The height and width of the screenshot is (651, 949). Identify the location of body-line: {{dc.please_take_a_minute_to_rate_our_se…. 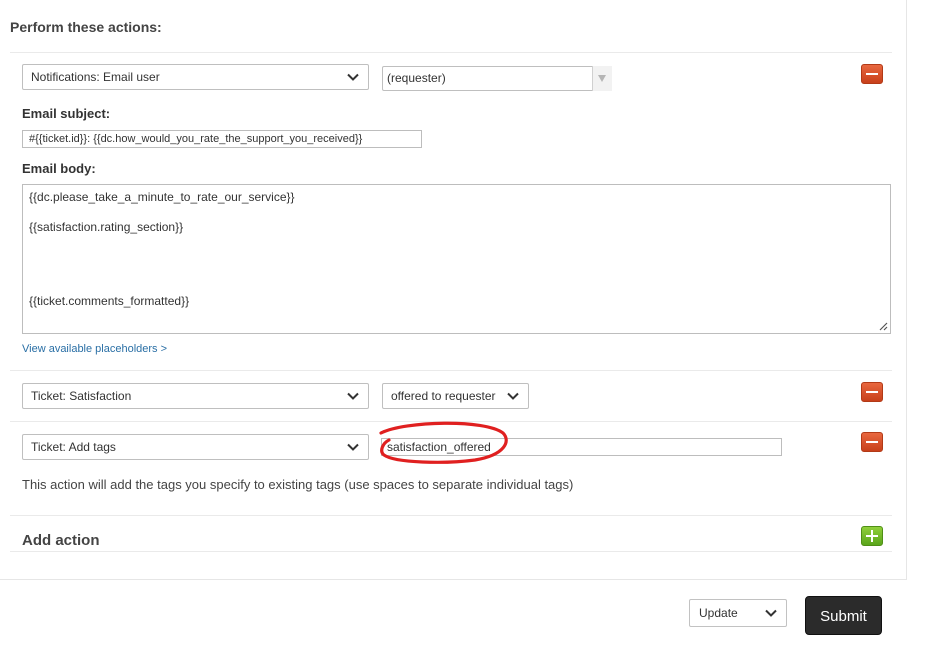
(162, 197).